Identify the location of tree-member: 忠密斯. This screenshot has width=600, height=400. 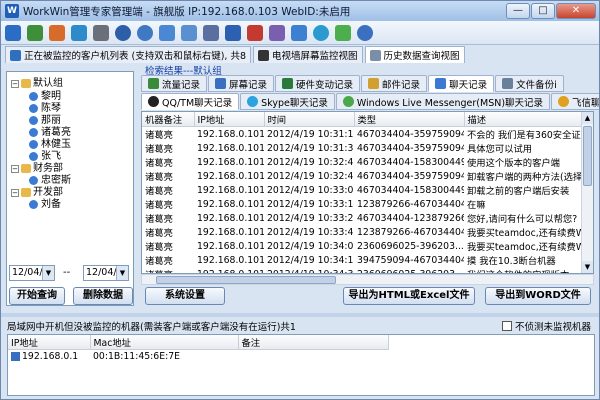
(50, 180).